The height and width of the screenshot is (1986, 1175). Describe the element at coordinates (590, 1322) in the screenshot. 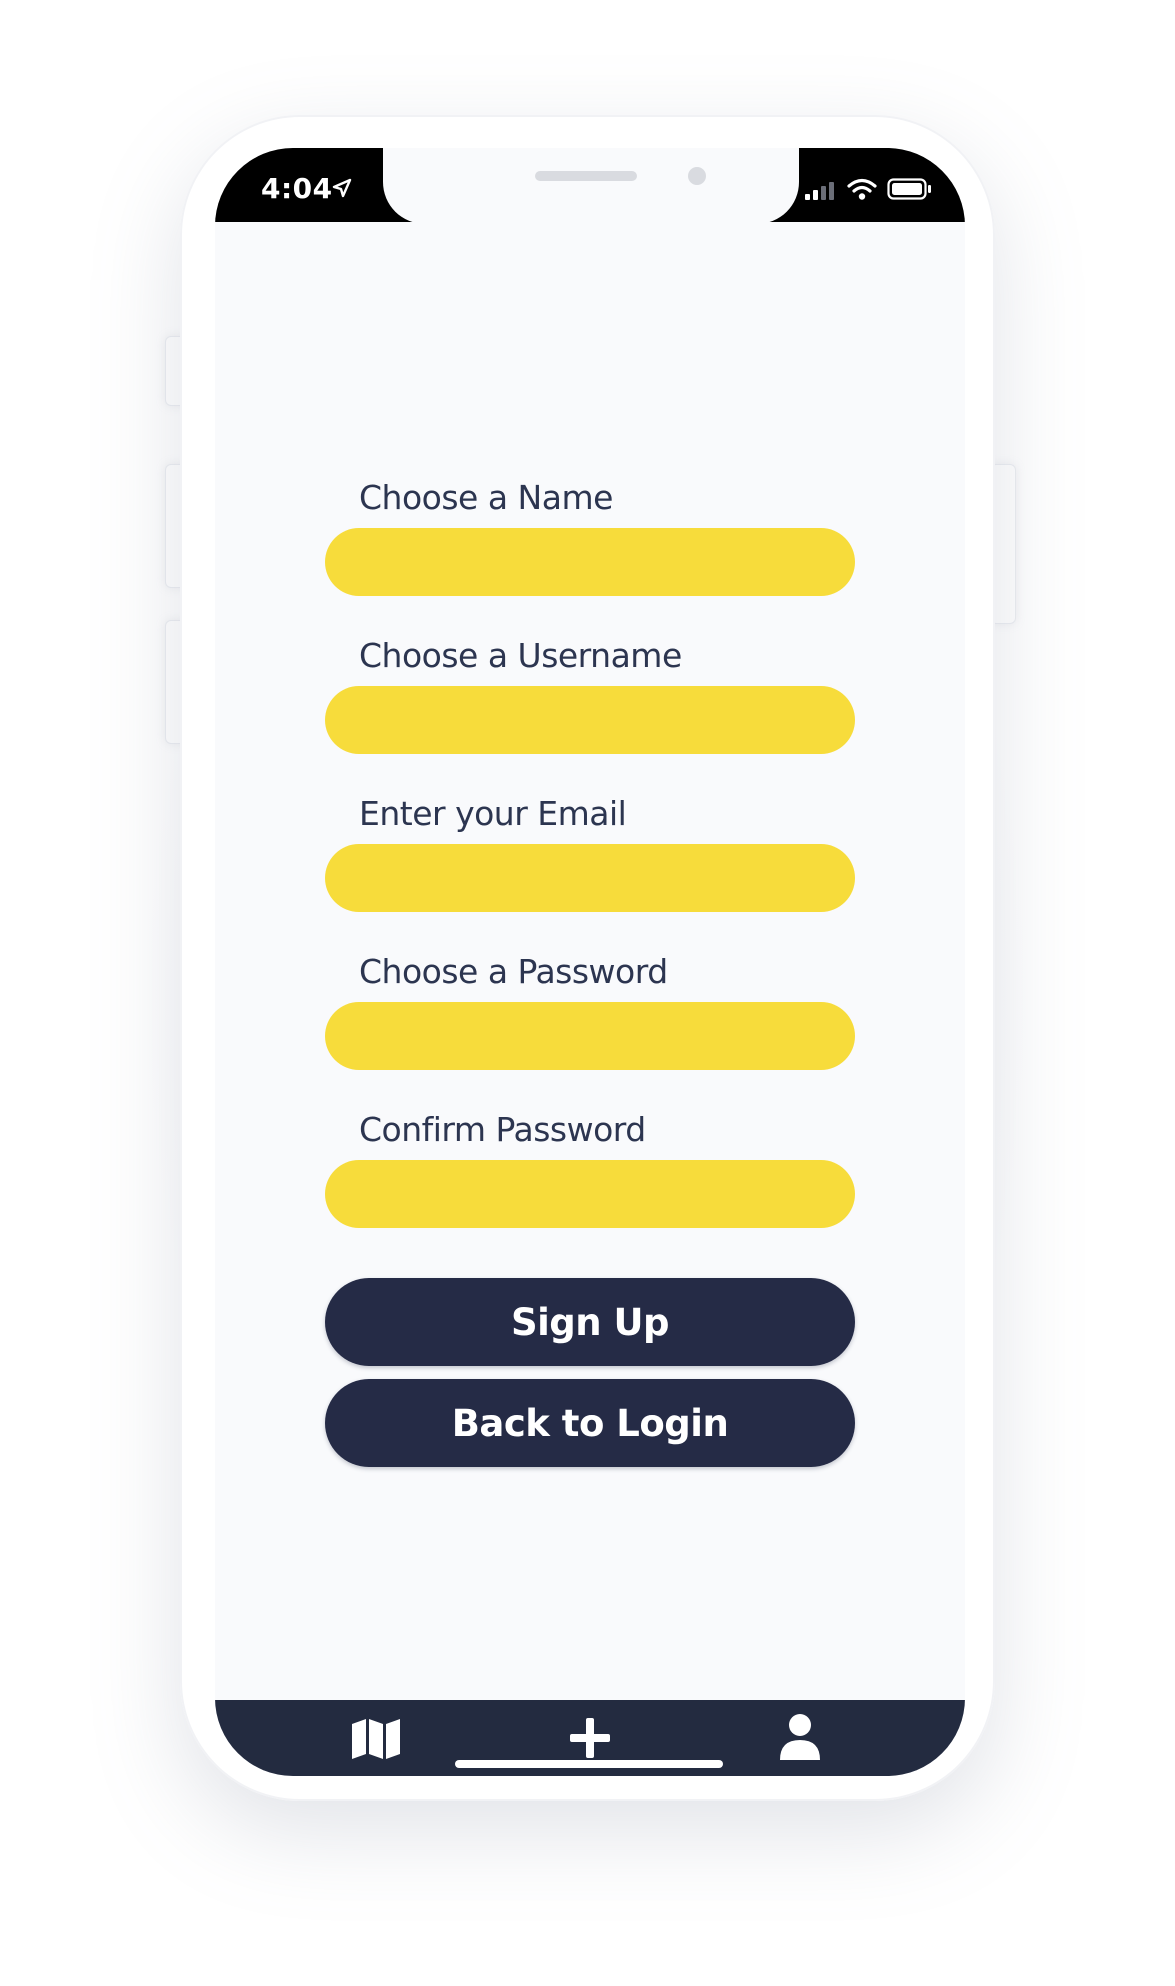

I see `sign-up-button: Sign Up` at that location.